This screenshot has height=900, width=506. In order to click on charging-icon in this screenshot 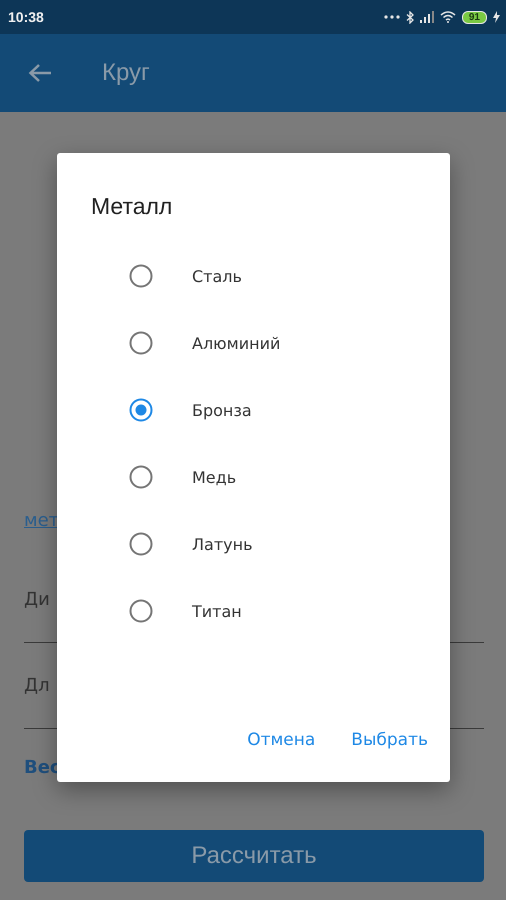, I will do `click(496, 17)`.